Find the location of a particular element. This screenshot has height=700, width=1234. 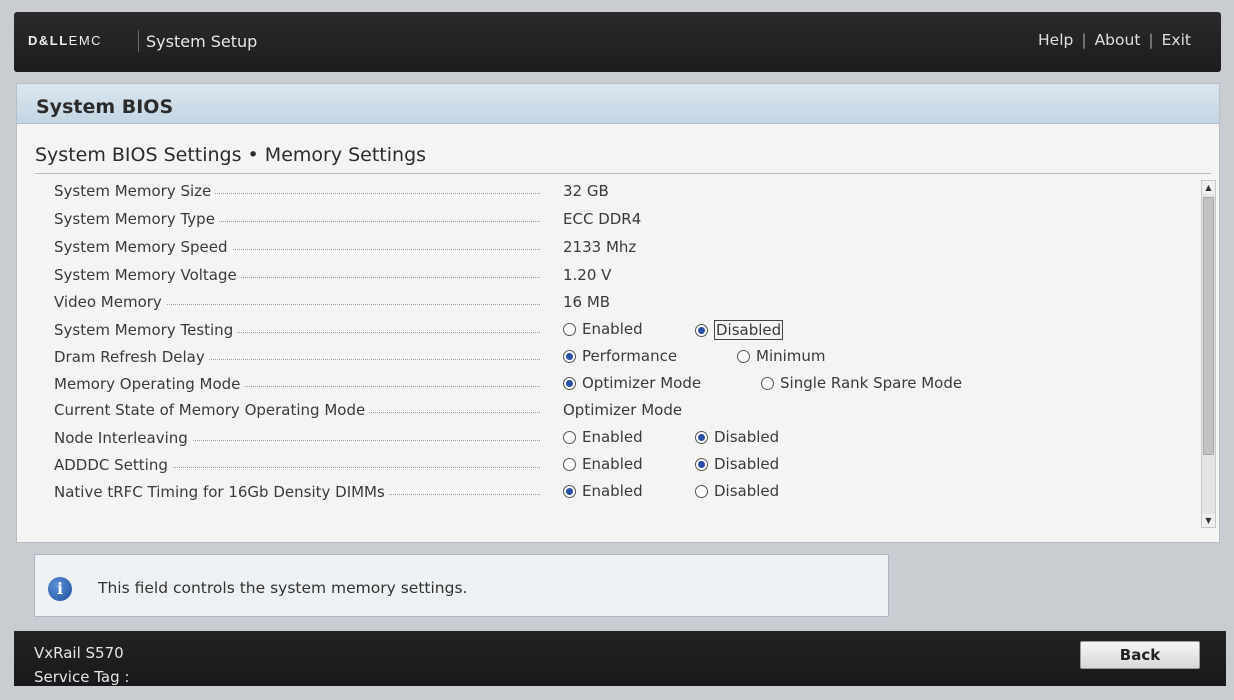

radio-label: Single Rank Spare Mode is located at coordinates (871, 383).